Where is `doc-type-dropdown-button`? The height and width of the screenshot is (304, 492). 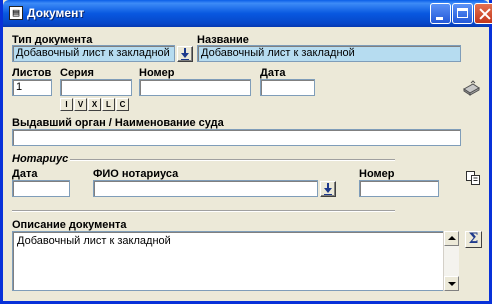 doc-type-dropdown-button is located at coordinates (185, 54).